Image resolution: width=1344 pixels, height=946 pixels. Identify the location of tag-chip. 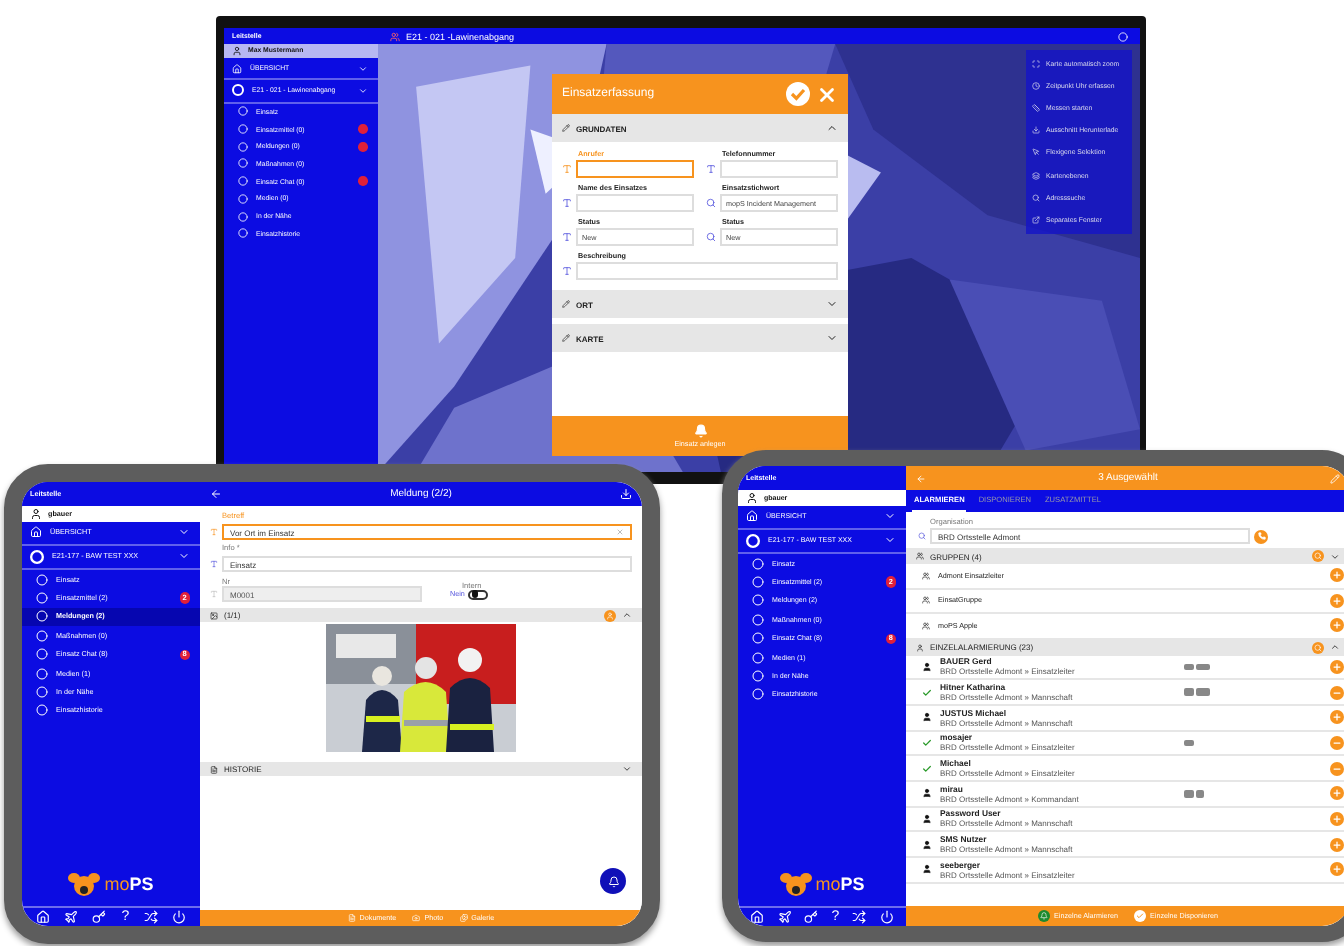
(1188, 743).